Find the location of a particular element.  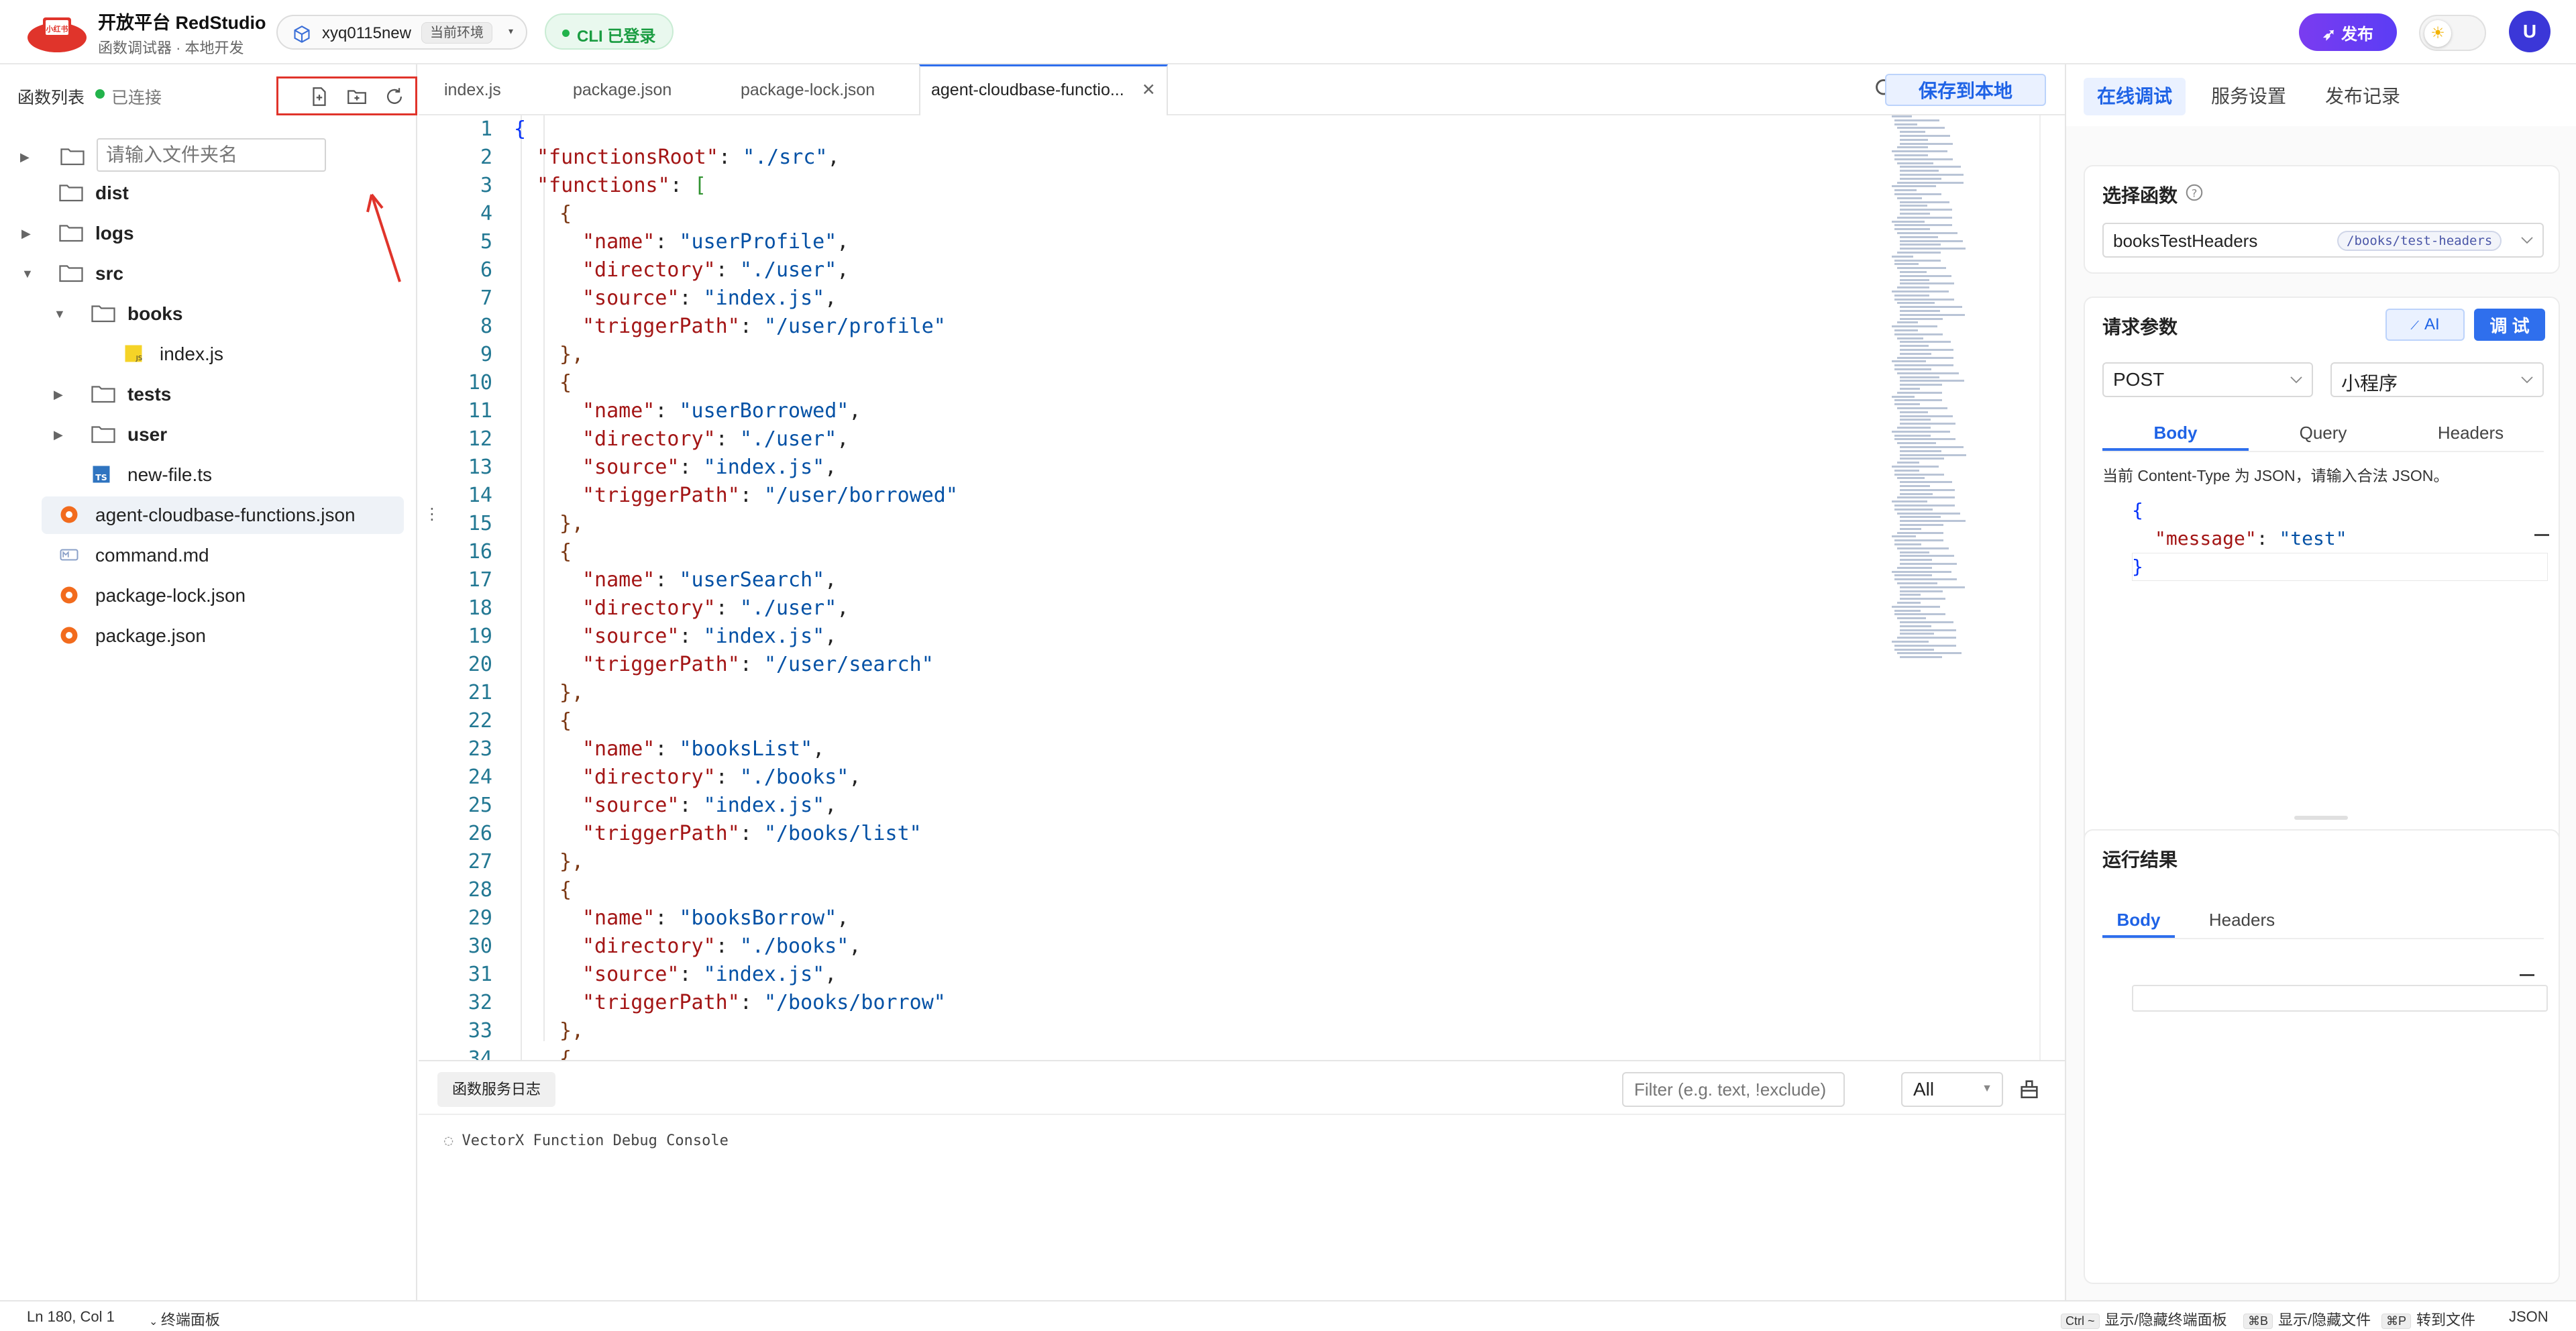

tree-file: agent-cloudbase-functions.json ⋮ is located at coordinates (241, 515).